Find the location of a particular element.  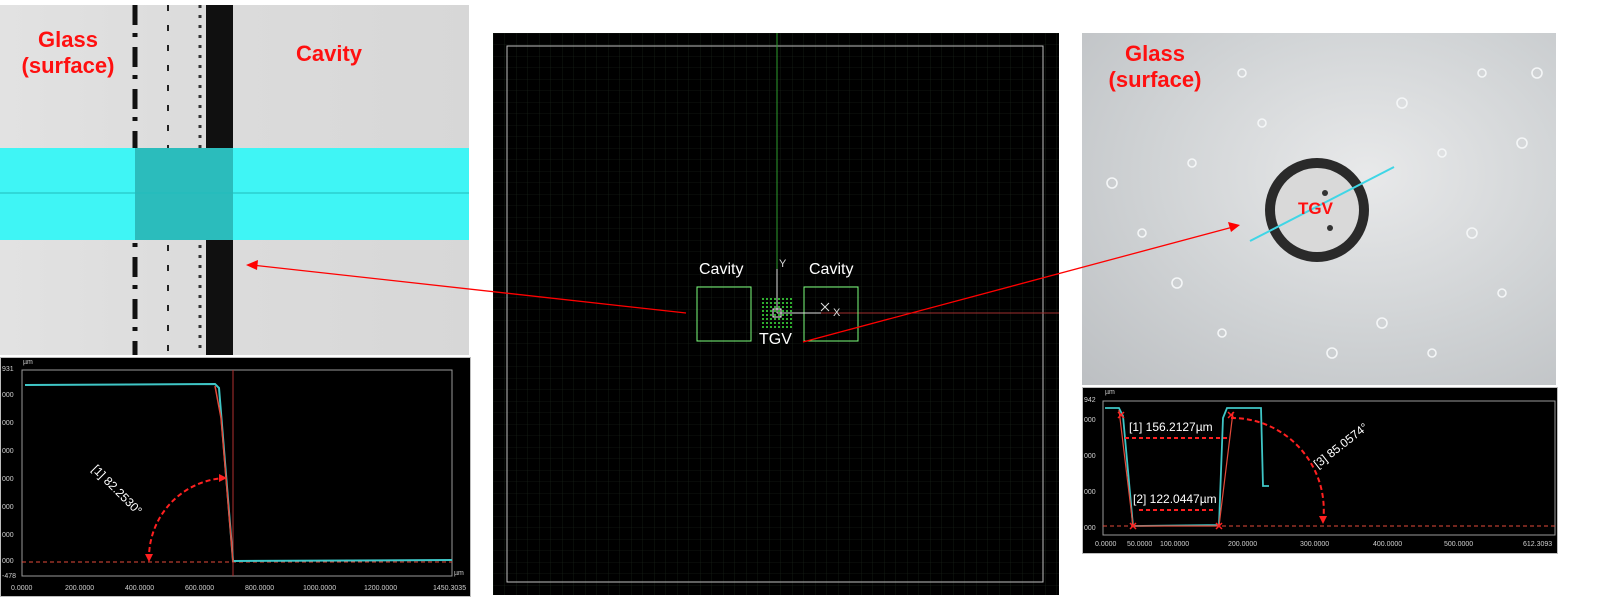

arrow-to-cavity-photo-head is located at coordinates (252, 265).